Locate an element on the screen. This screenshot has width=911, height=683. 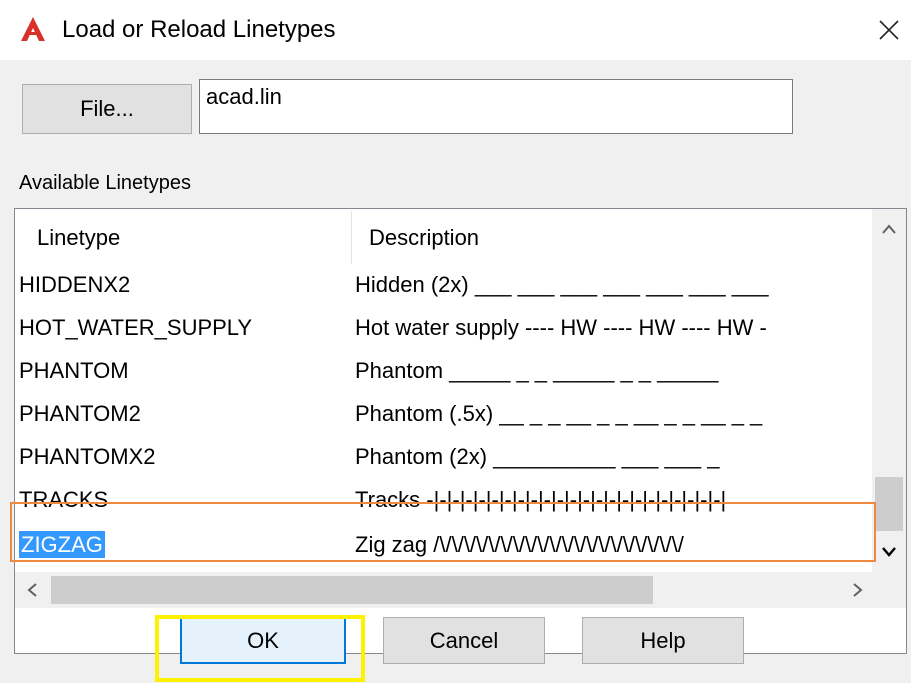
linetype-description: Hidden (2x) ___ ___ ___ ___ ___ ___ ___ is located at coordinates (562, 284).